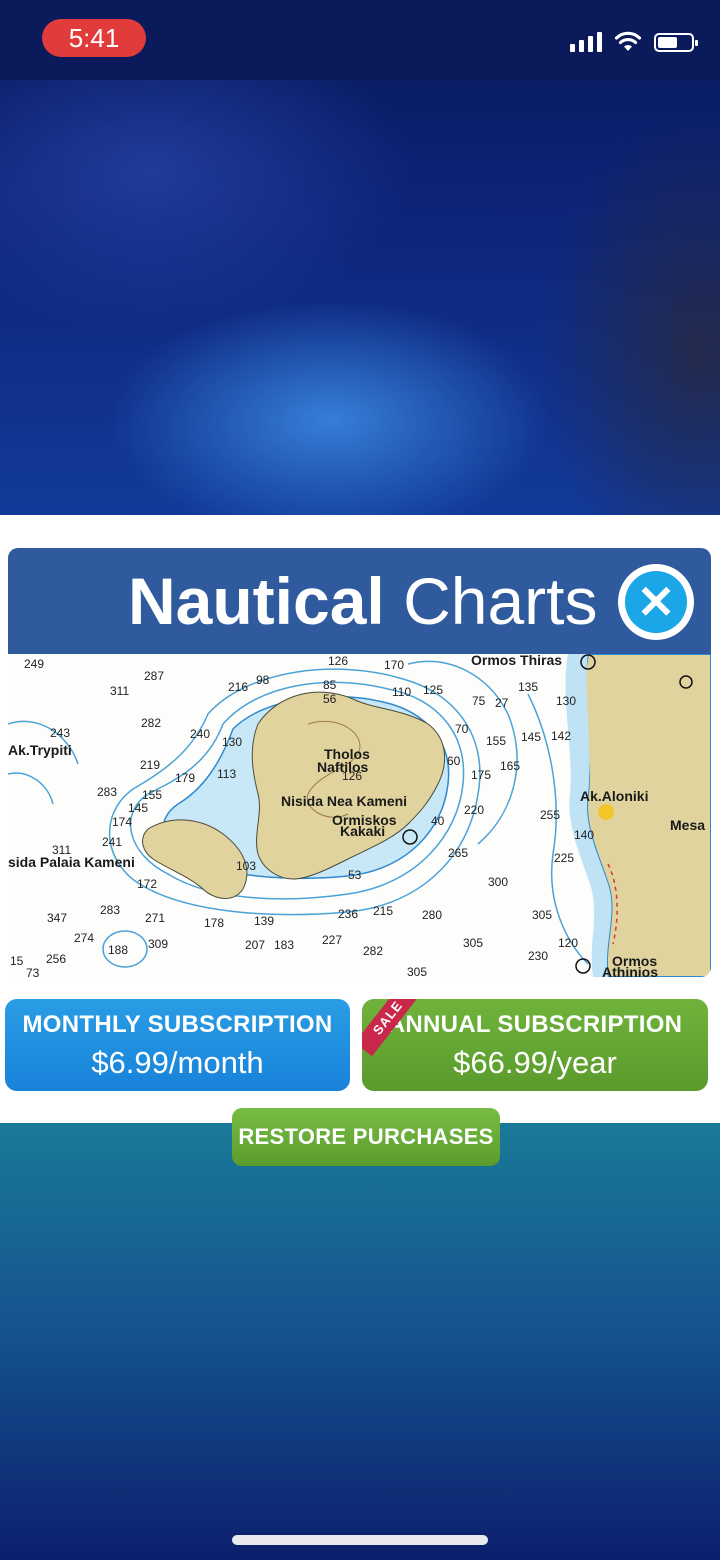 This screenshot has width=720, height=1560. I want to click on title-light: Charts, so click(500, 601).